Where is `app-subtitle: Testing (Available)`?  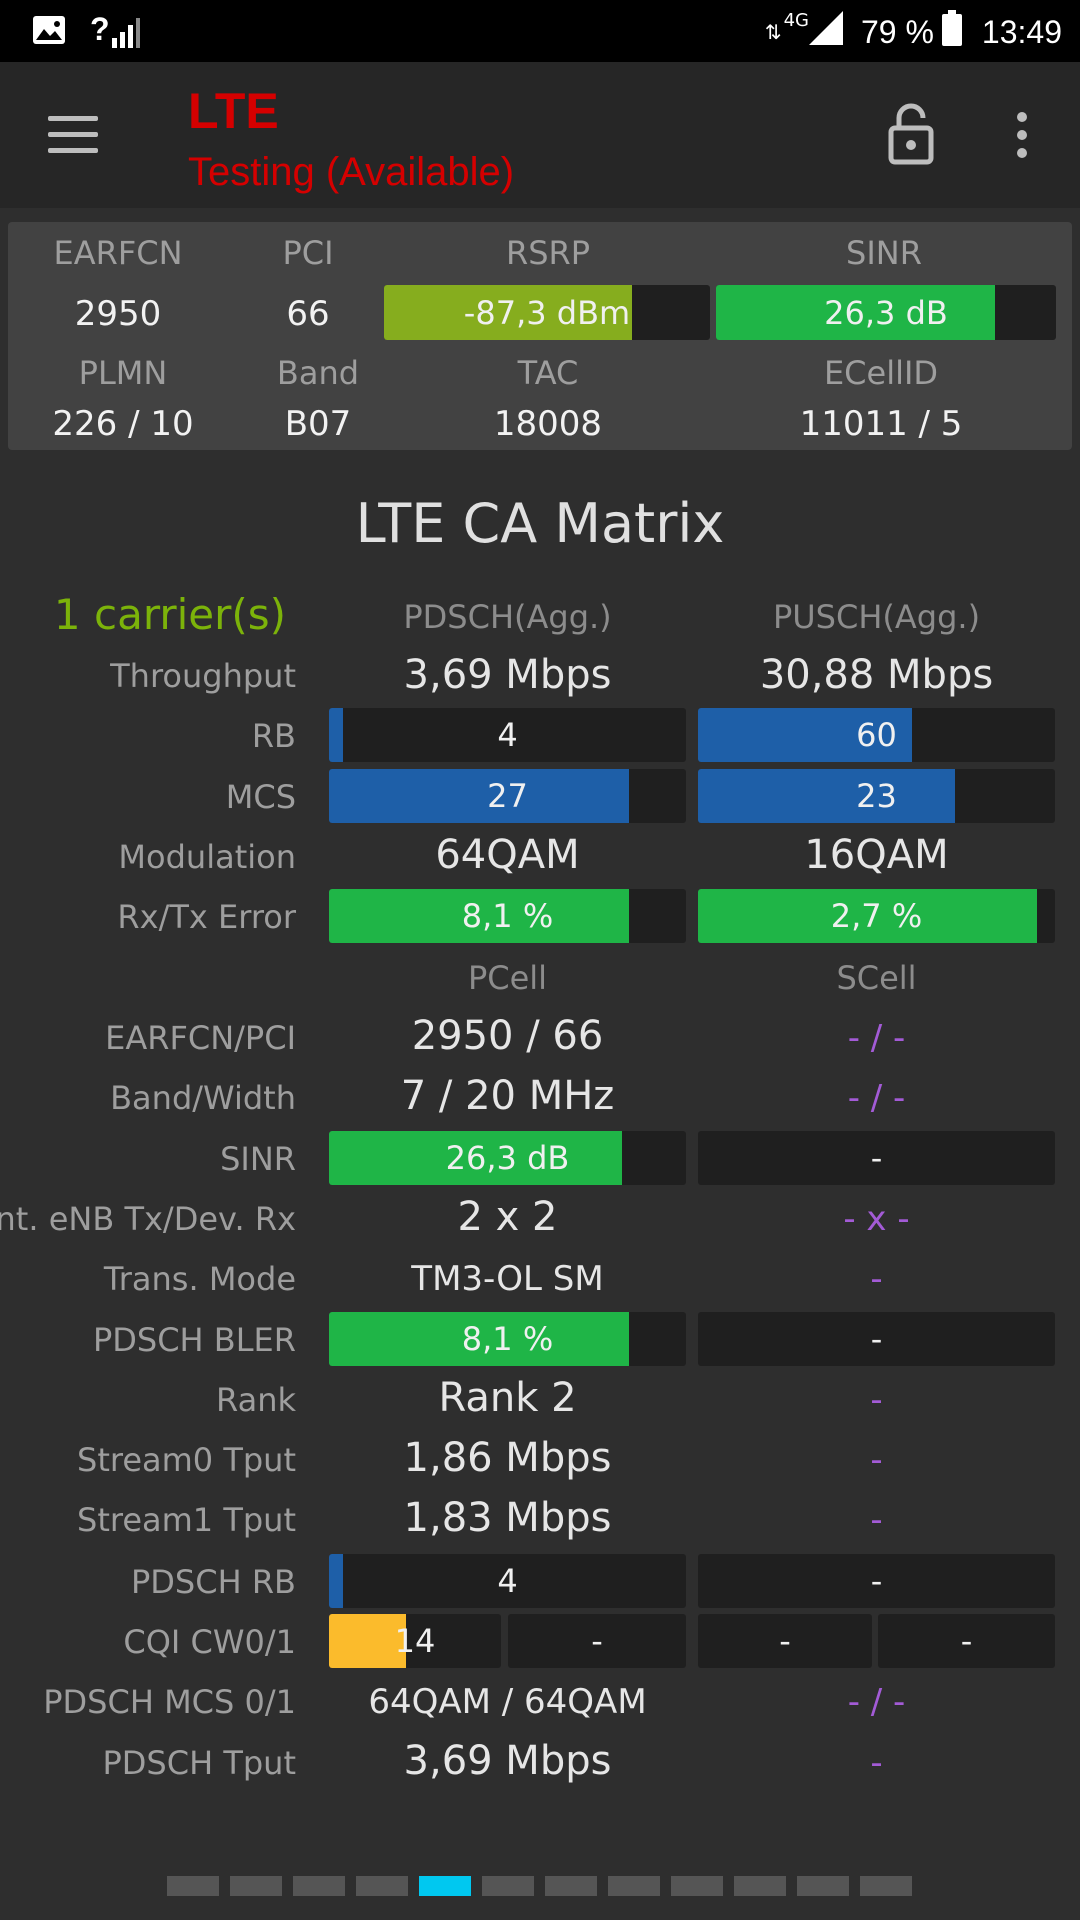 app-subtitle: Testing (Available) is located at coordinates (351, 172).